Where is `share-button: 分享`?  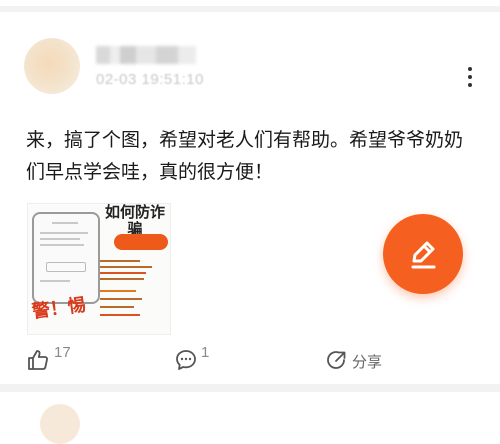
share-button: 分享 is located at coordinates (359, 359).